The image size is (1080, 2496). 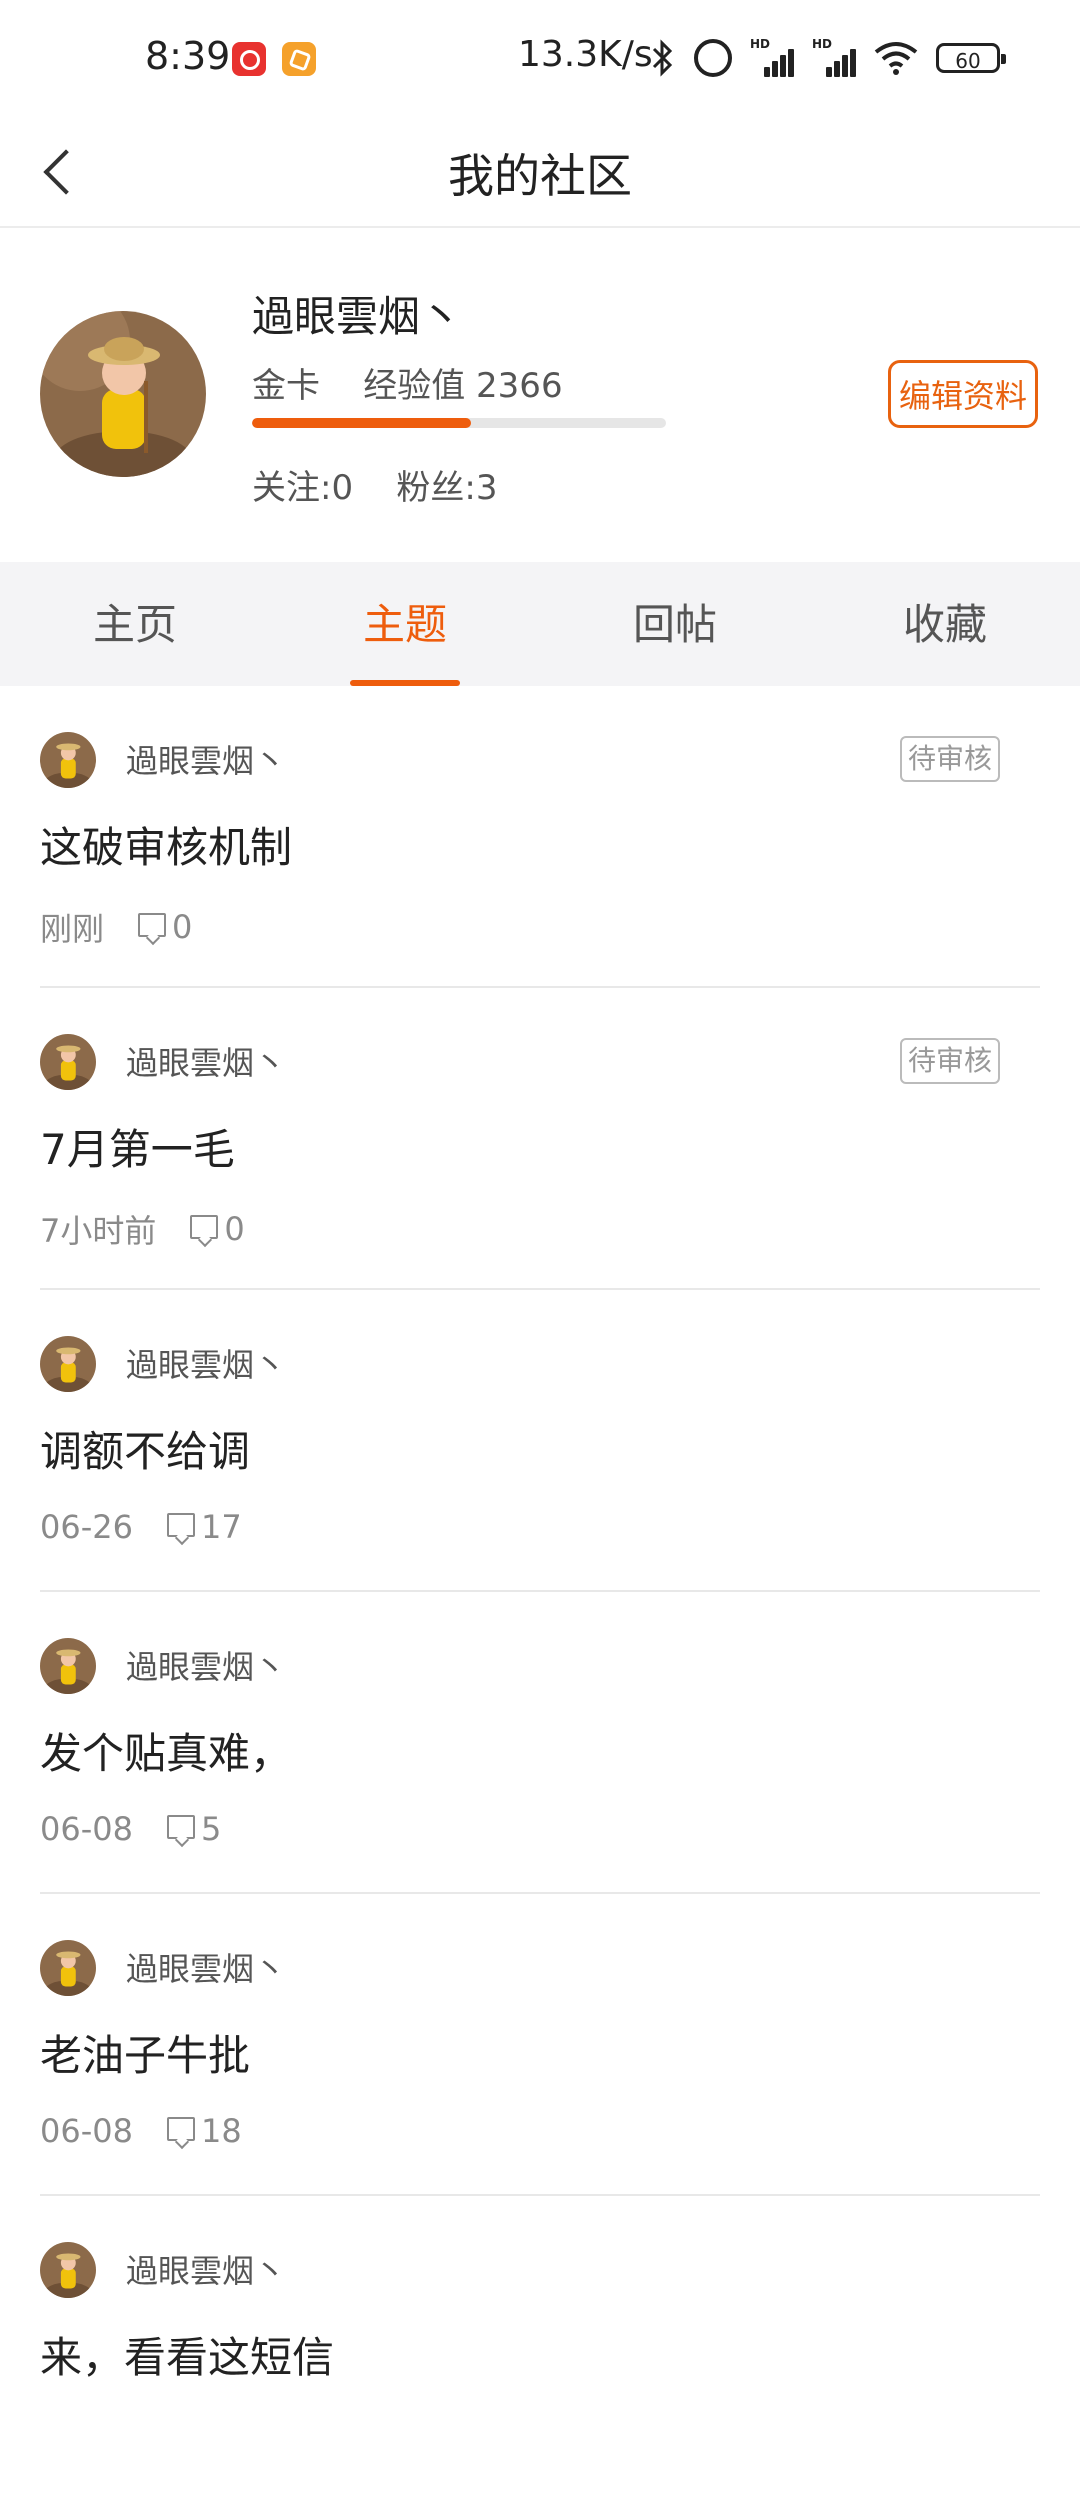 I want to click on post-title: 发个贴真难，, so click(x=166, y=1750).